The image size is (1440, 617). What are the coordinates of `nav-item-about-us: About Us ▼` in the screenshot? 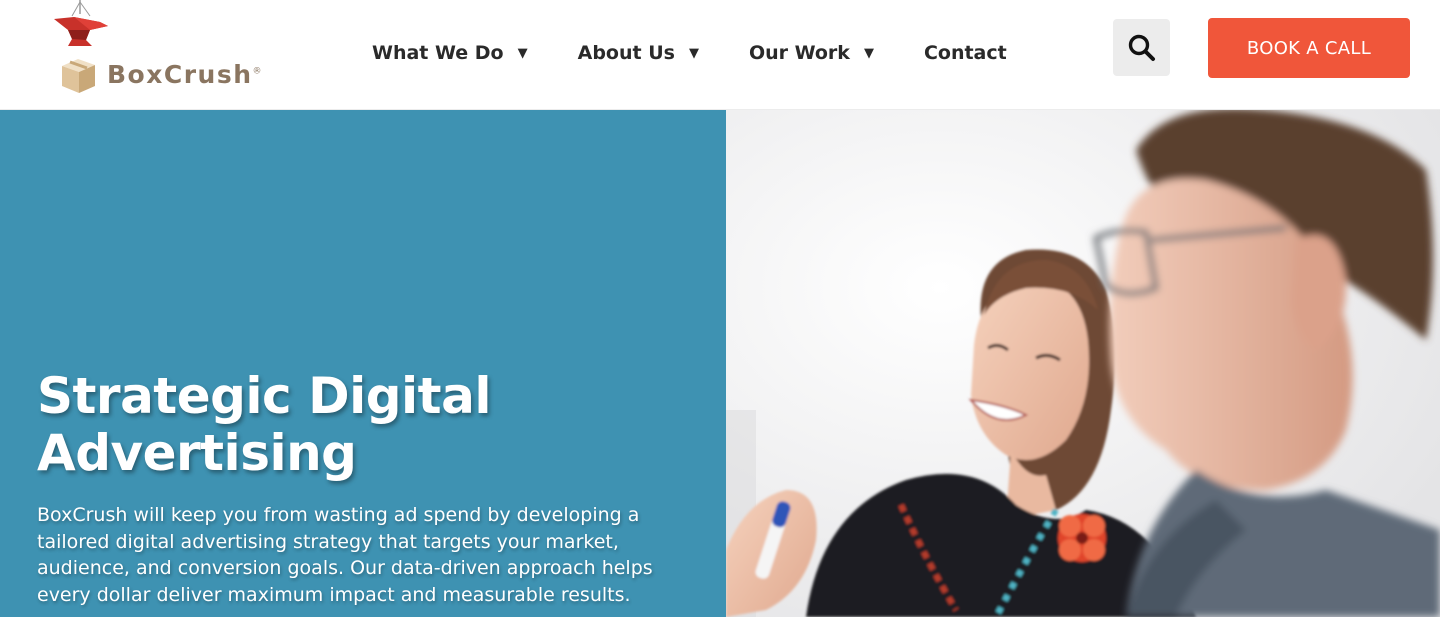 It's located at (638, 53).